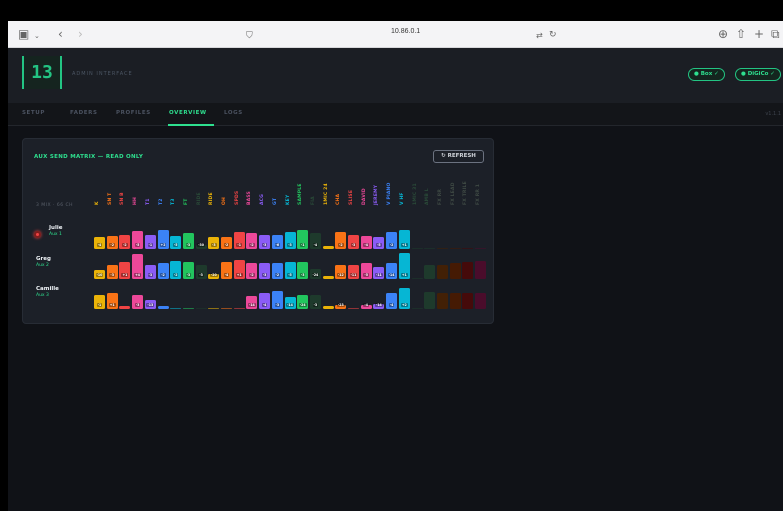  Describe the element at coordinates (60, 34) in the screenshot. I see `back-icon: ‹` at that location.